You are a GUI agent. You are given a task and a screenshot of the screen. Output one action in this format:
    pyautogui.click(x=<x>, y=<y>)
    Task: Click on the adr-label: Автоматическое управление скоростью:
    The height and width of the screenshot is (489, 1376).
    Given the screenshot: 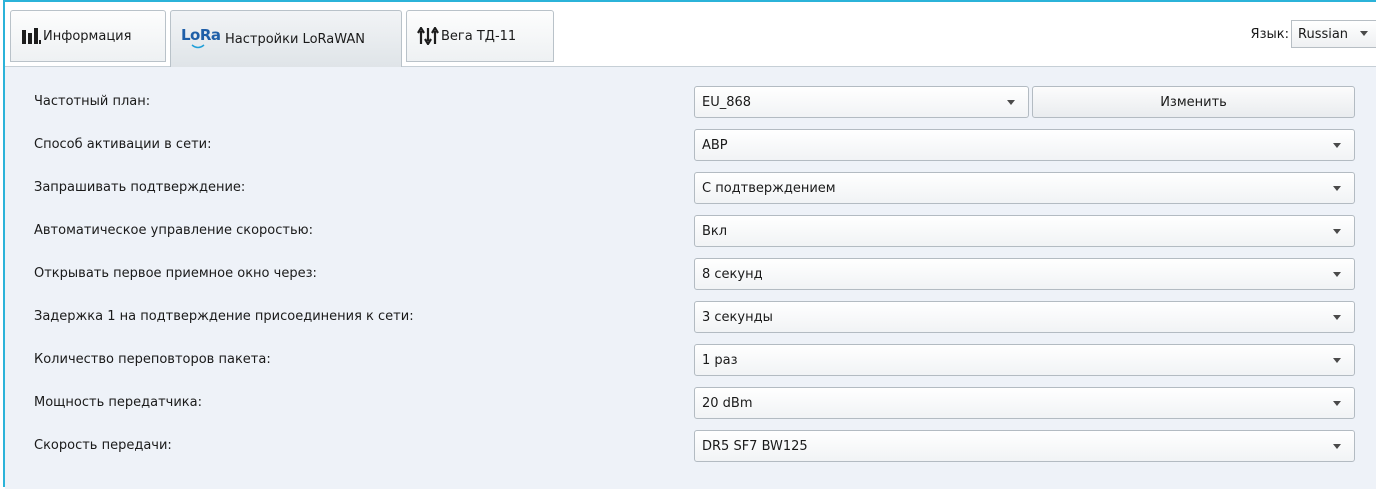 What is the action you would take?
    pyautogui.click(x=173, y=230)
    